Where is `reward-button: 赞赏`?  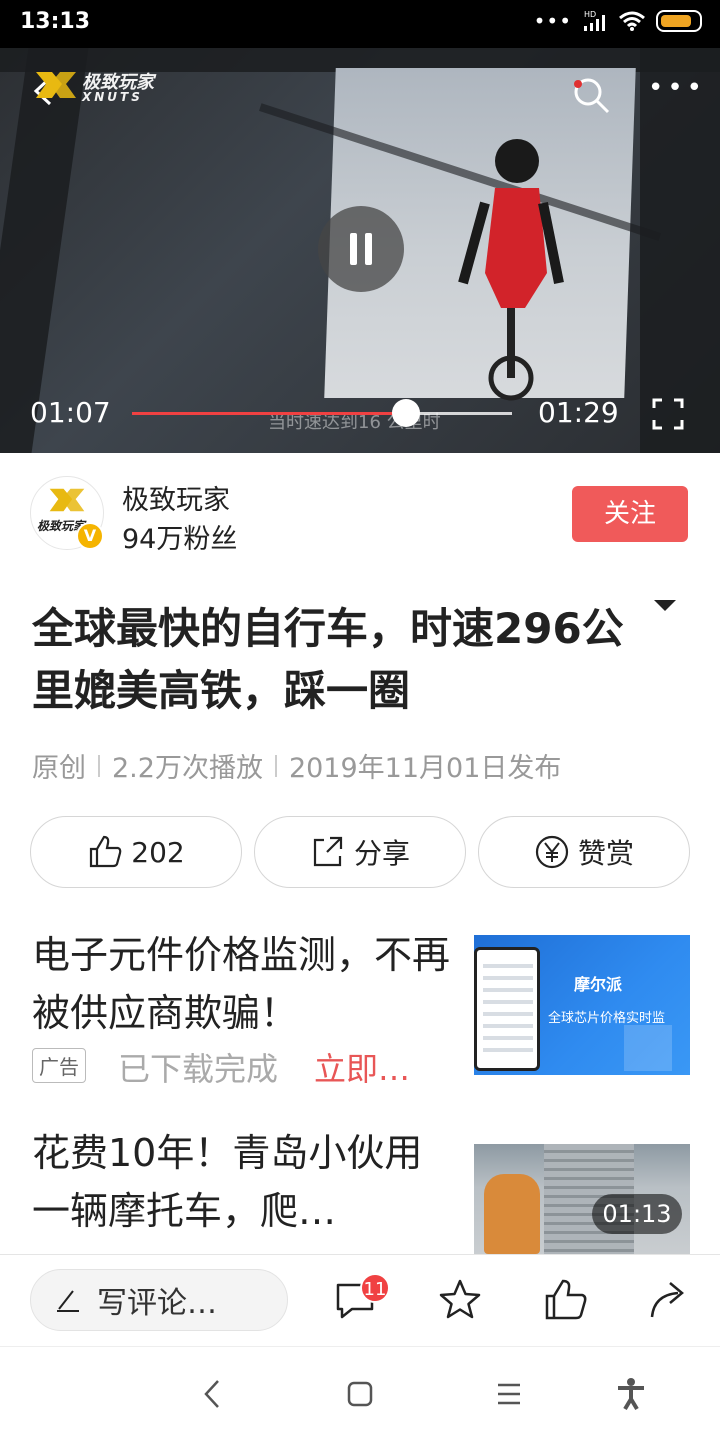 reward-button: 赞赏 is located at coordinates (584, 852).